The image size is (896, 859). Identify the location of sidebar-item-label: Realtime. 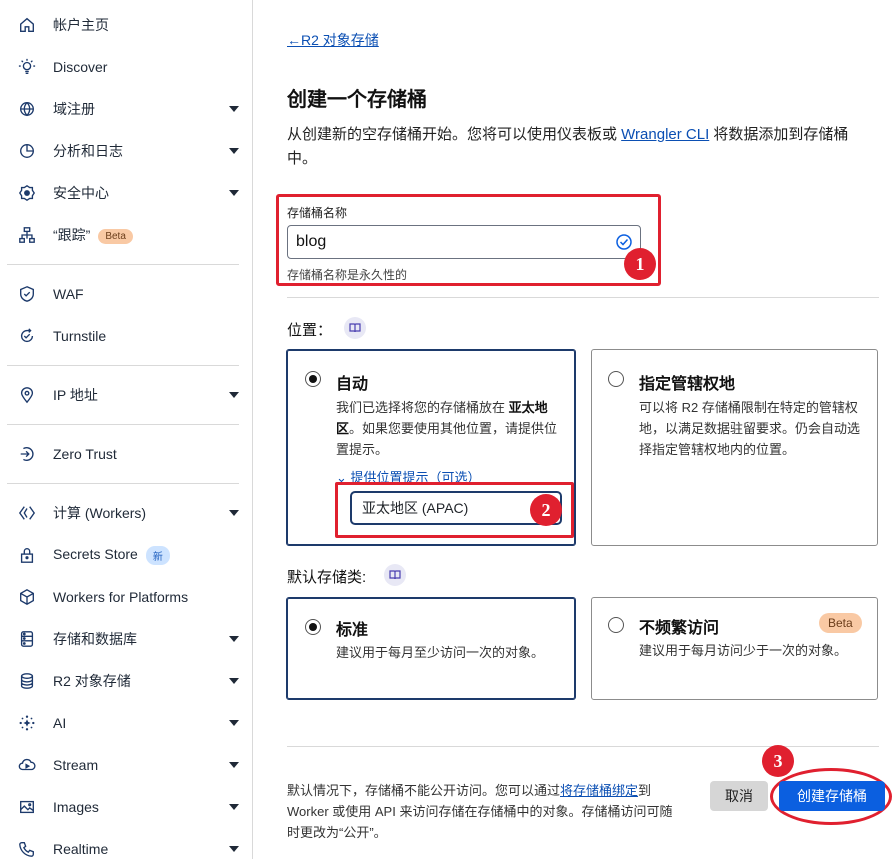
(81, 849).